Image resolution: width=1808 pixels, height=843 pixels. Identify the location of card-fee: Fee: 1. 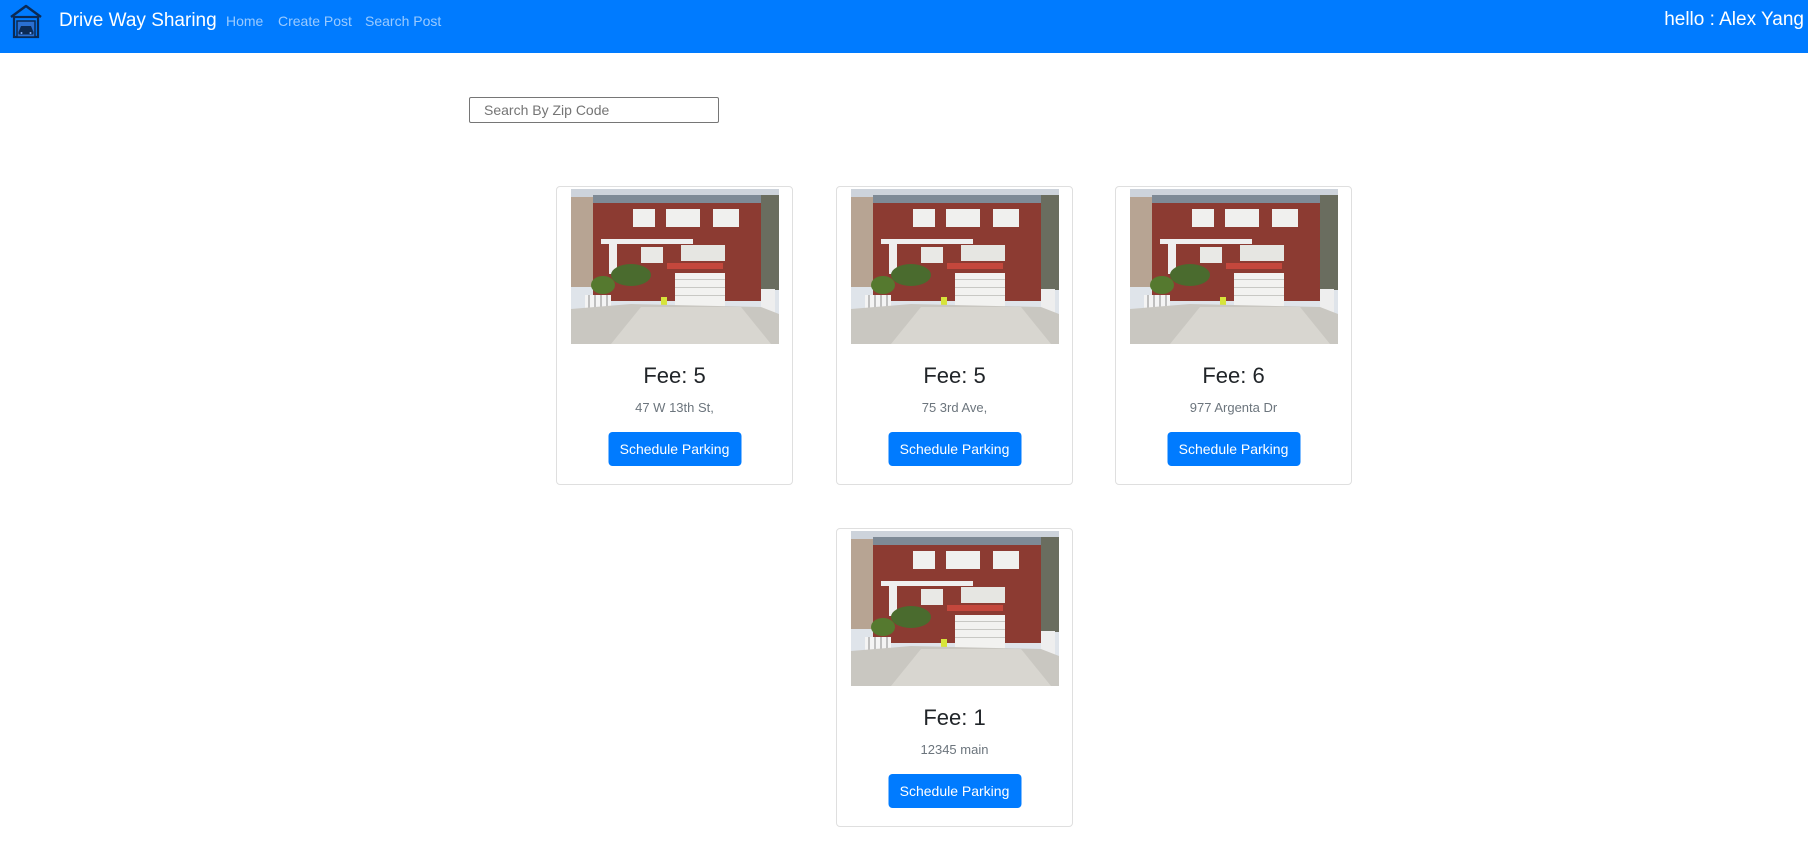
(954, 717).